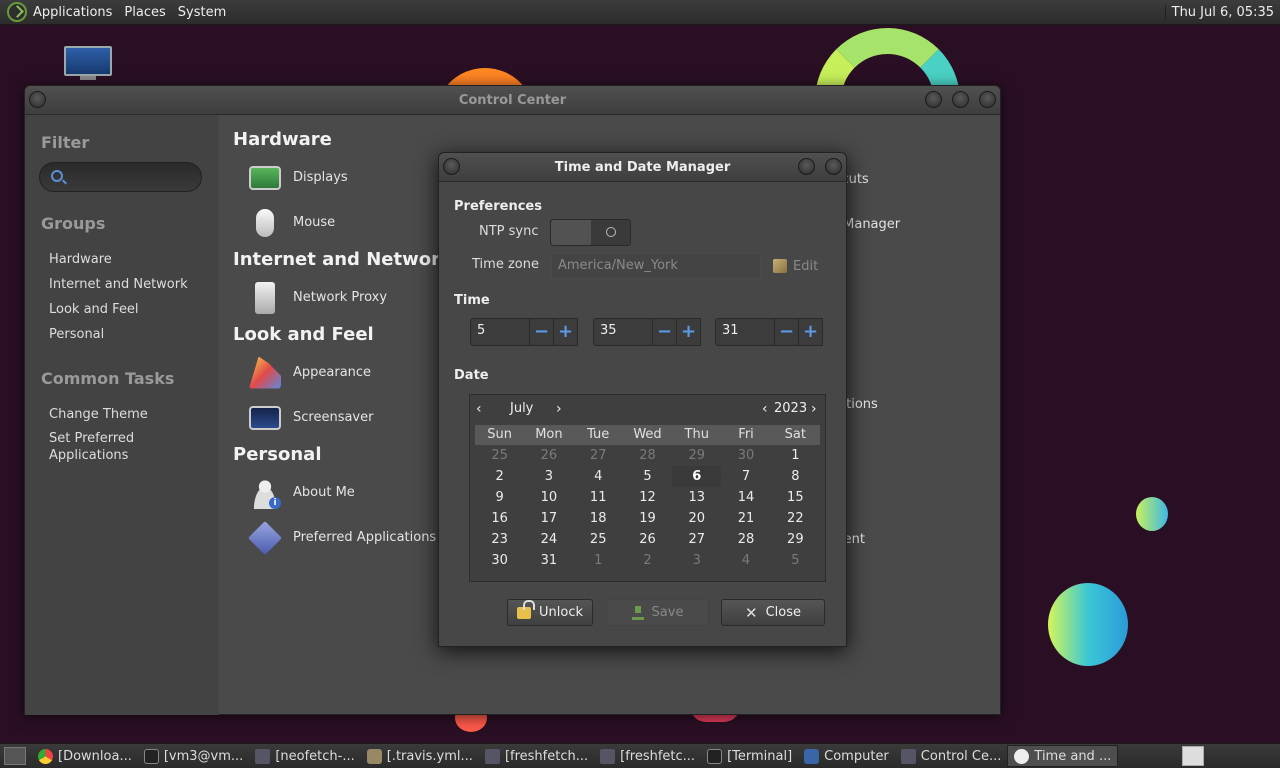 The height and width of the screenshot is (768, 1280). Describe the element at coordinates (623, 332) in the screenshot. I see `minute-input: 35` at that location.